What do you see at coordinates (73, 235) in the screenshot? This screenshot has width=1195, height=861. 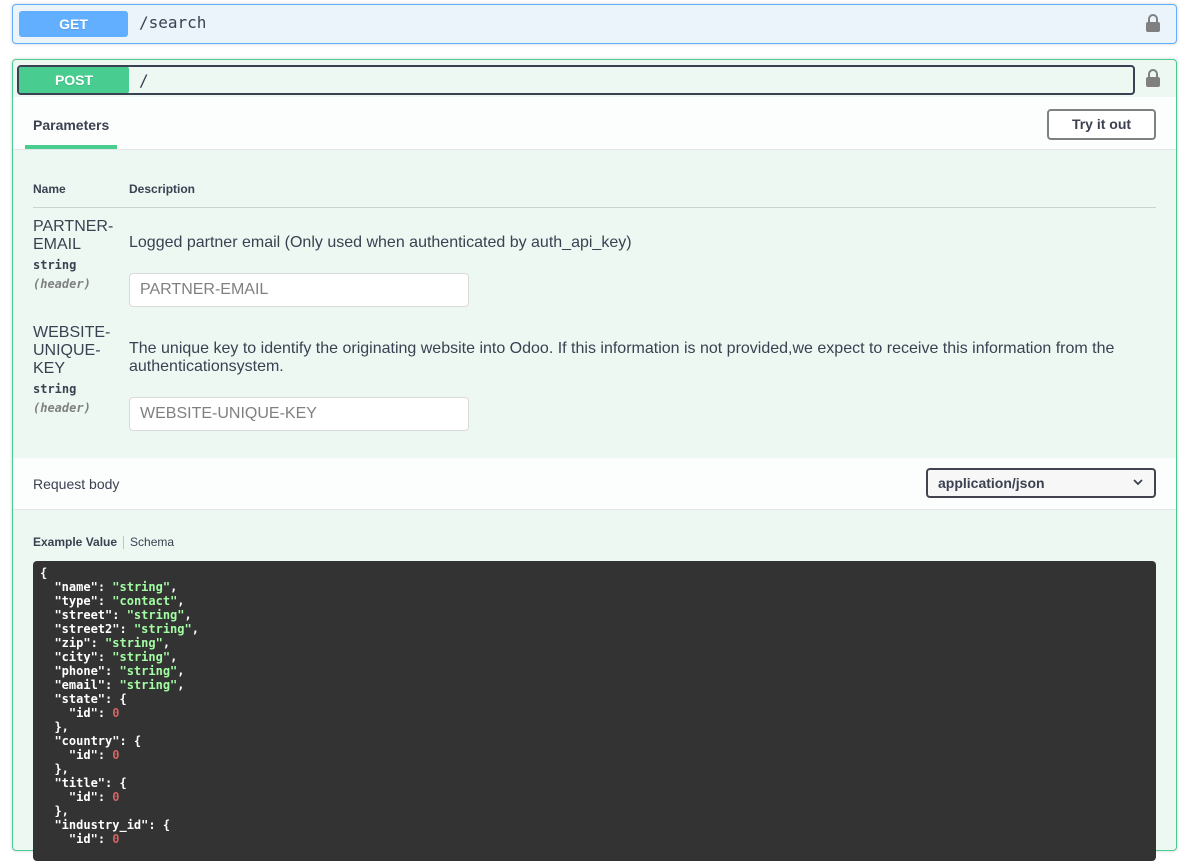 I see `param-name-partner-email: PARTNER- EMAIL` at bounding box center [73, 235].